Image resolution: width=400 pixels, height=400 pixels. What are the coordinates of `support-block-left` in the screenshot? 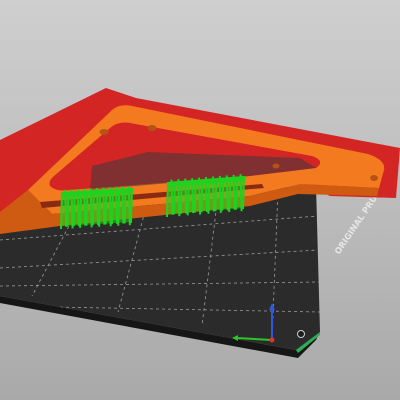 It's located at (96, 208).